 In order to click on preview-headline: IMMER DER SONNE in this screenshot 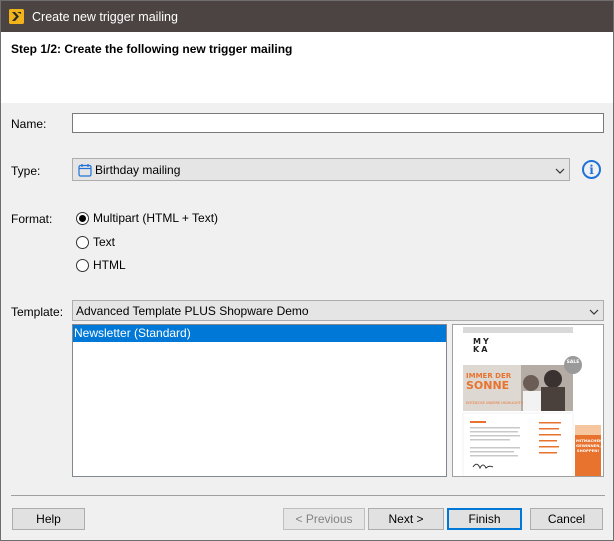, I will do `click(489, 382)`.